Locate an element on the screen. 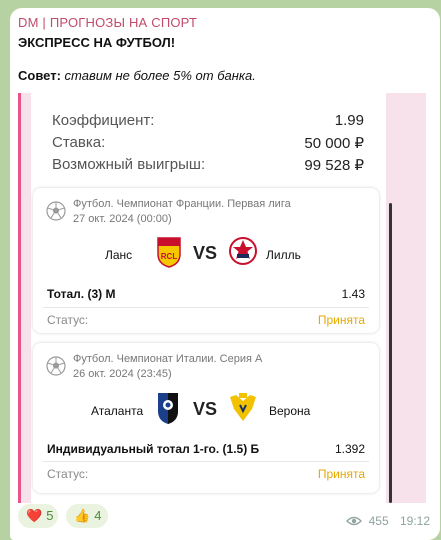 This screenshot has width=441, height=540. win-label: Возможный выигрыш: is located at coordinates (129, 164).